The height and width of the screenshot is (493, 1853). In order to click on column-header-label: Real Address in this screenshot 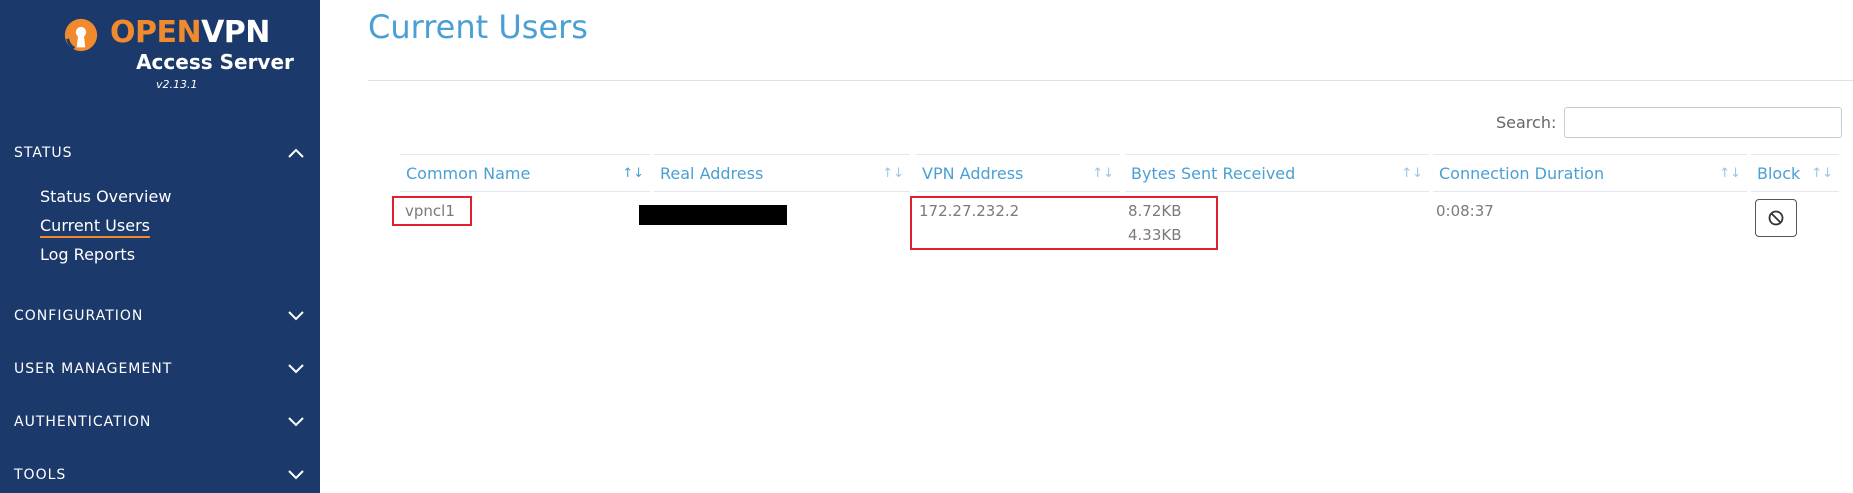, I will do `click(712, 173)`.